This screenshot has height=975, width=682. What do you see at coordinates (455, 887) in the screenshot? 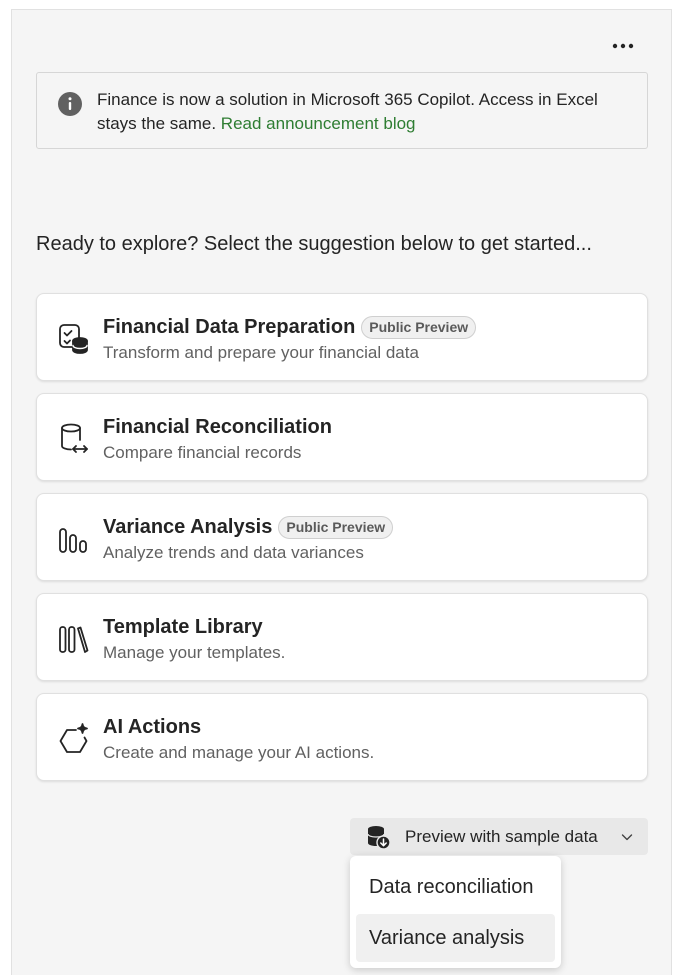
I see `menu-item-data-reconciliation: Data reconciliation` at bounding box center [455, 887].